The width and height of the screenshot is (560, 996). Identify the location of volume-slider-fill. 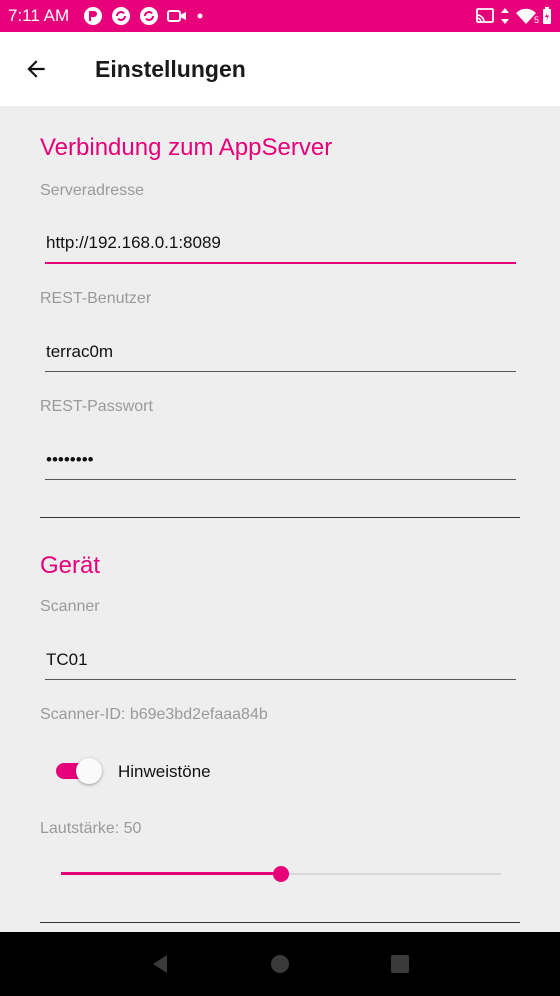
(171, 873).